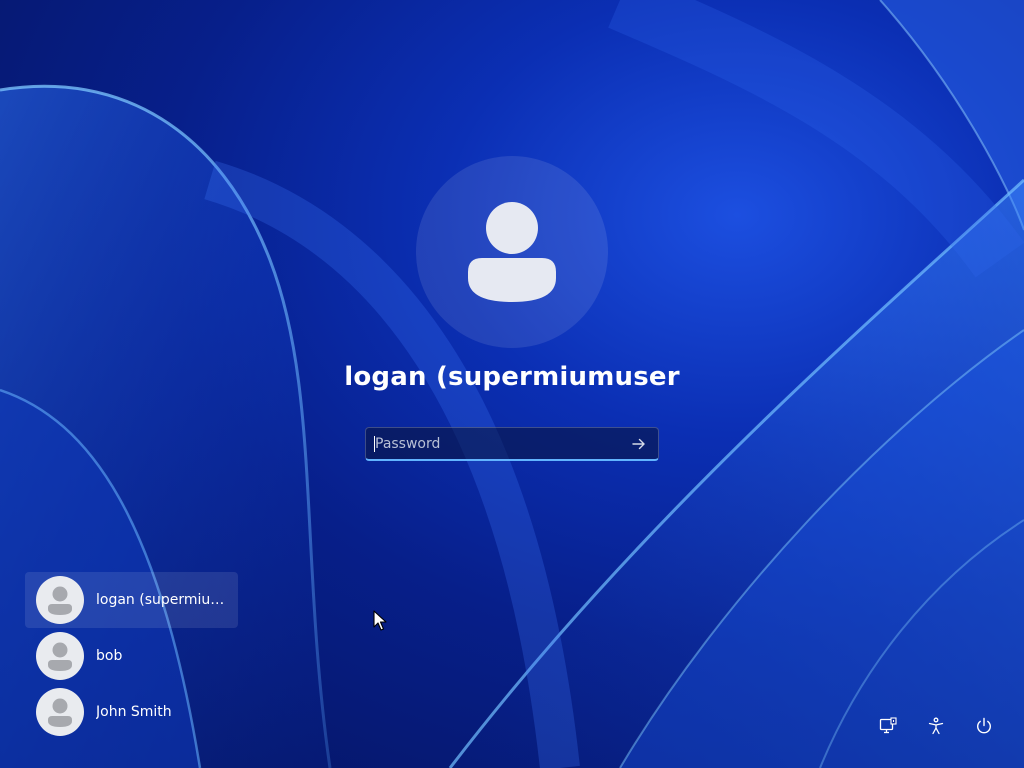 Image resolution: width=1024 pixels, height=768 pixels. I want to click on user-item-label: bob, so click(109, 656).